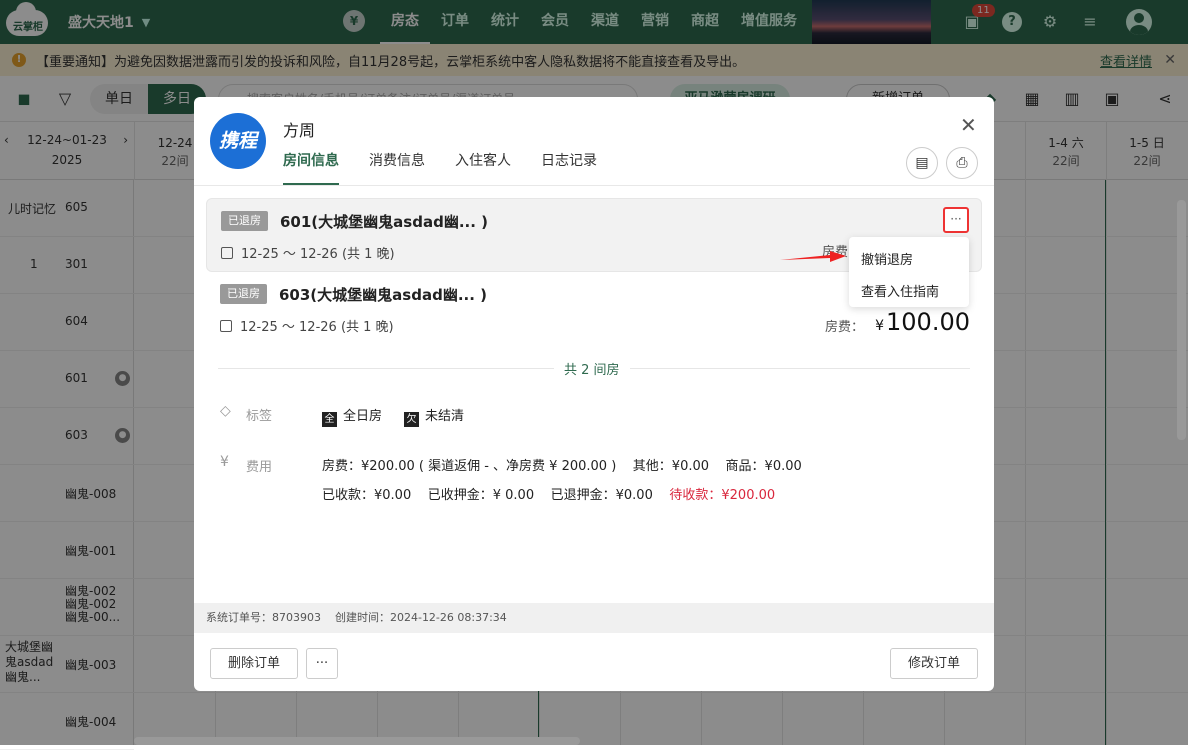 The image size is (1188, 750). I want to click on yuan-icon: ¥, so click(224, 462).